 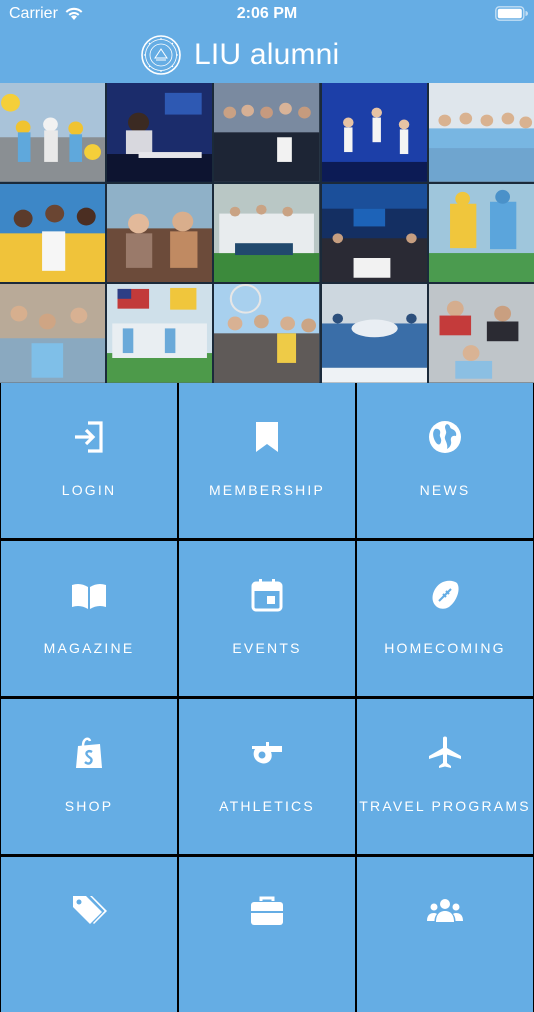 What do you see at coordinates (445, 595) in the screenshot?
I see `football-icon` at bounding box center [445, 595].